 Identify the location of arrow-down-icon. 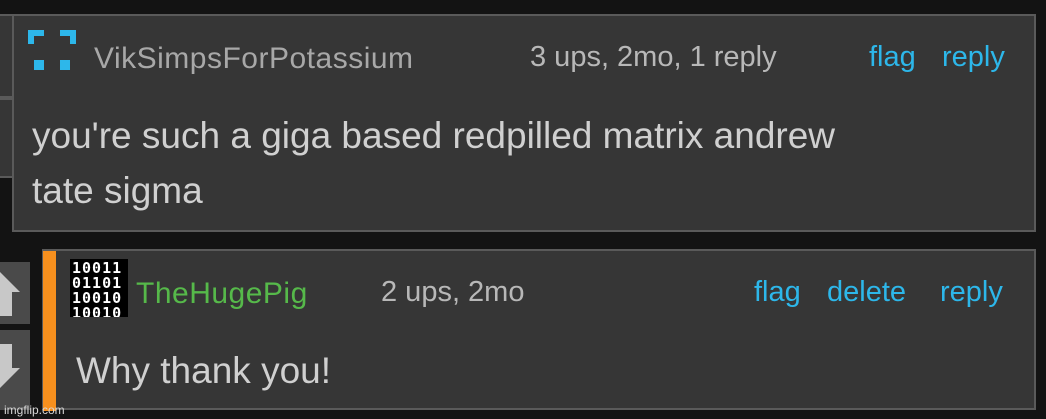
(10, 366).